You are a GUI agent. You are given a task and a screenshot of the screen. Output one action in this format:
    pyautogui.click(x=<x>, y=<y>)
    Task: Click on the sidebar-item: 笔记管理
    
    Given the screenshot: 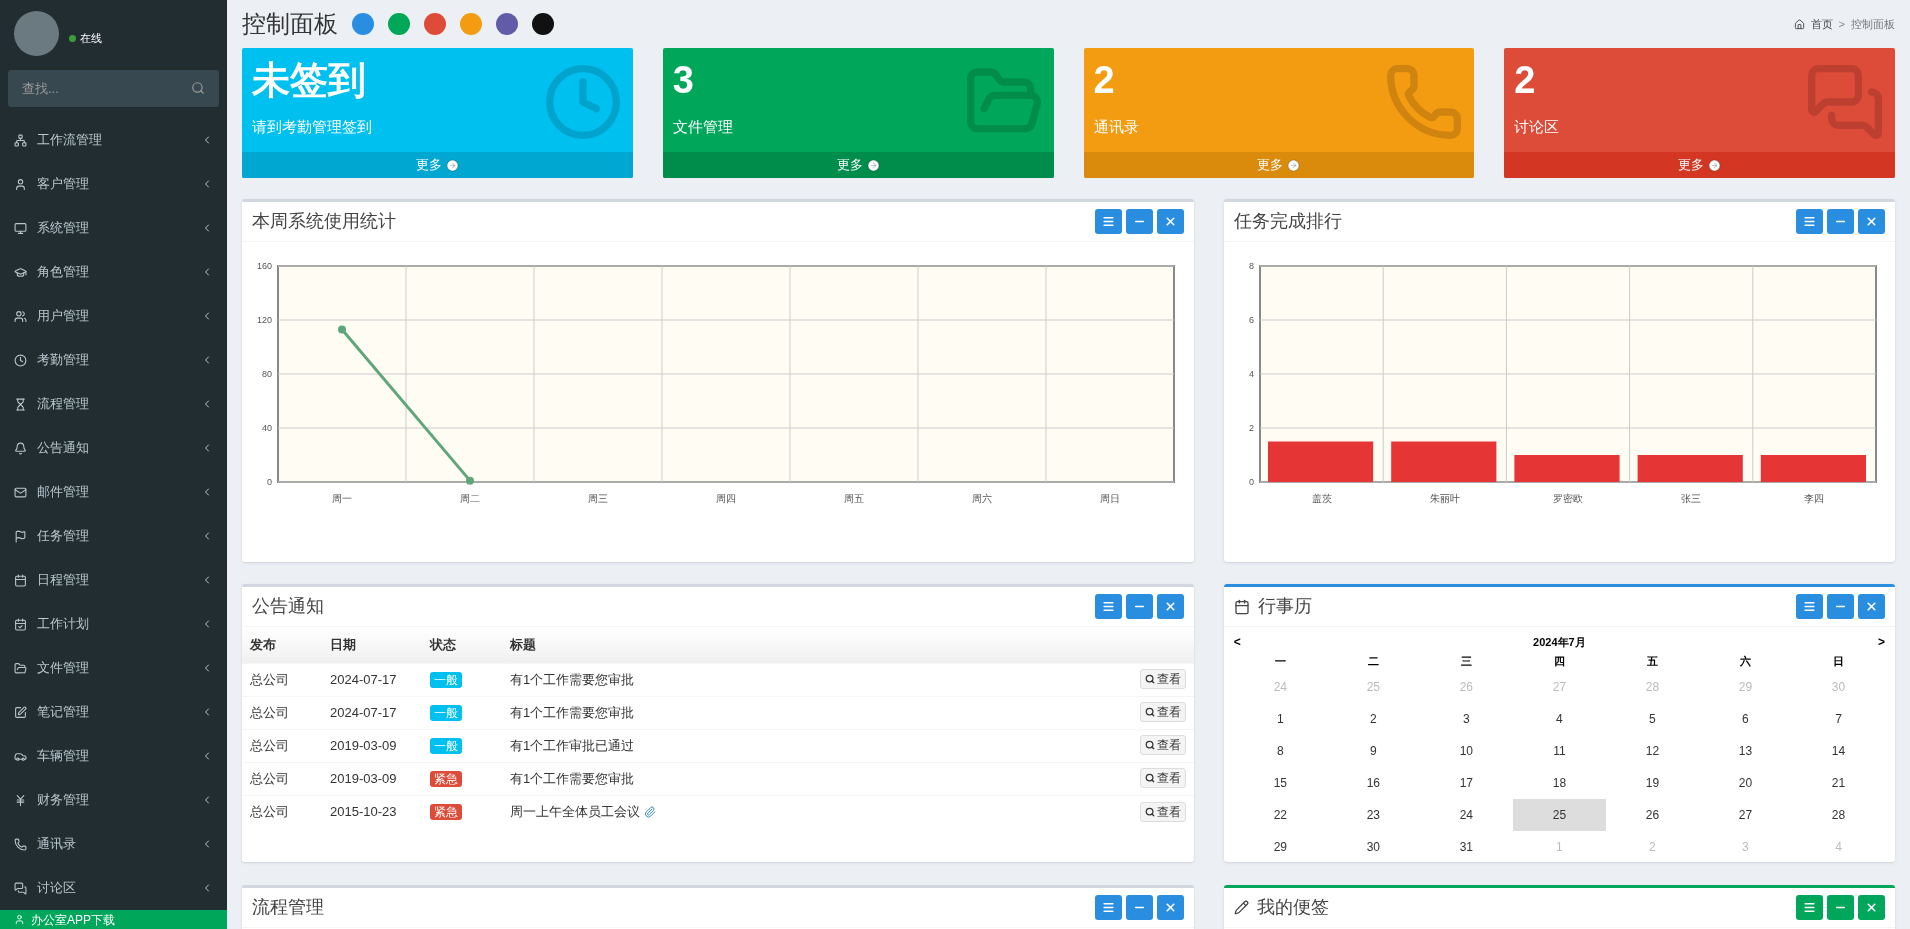 What is the action you would take?
    pyautogui.click(x=113, y=712)
    